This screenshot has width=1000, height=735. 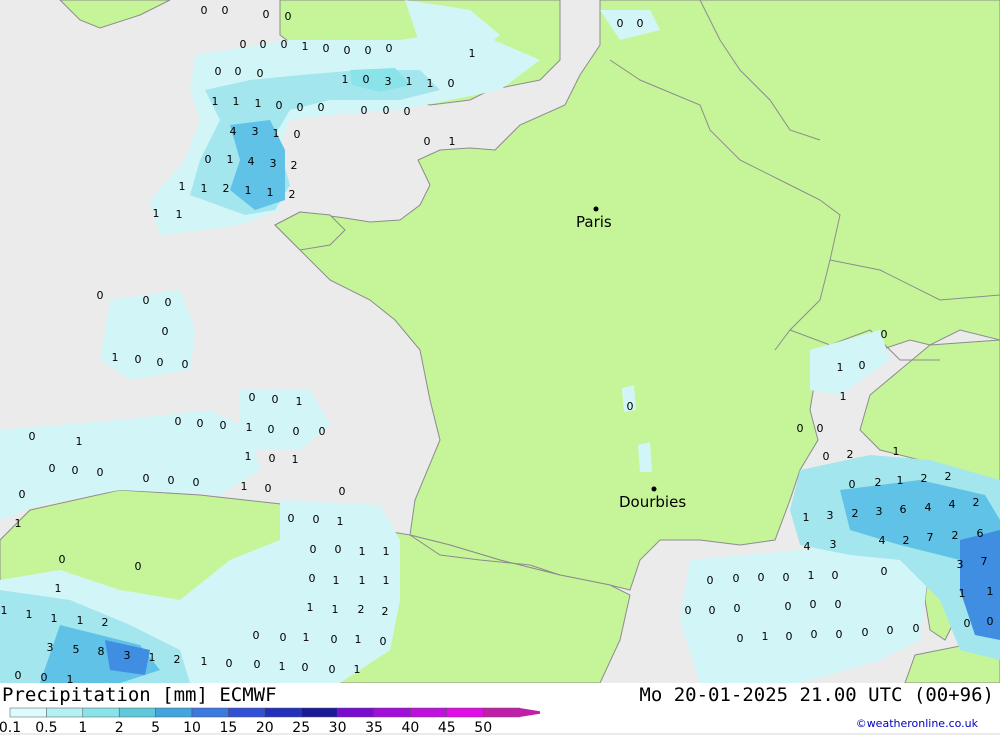 I want to click on city-dot, so click(x=596, y=209).